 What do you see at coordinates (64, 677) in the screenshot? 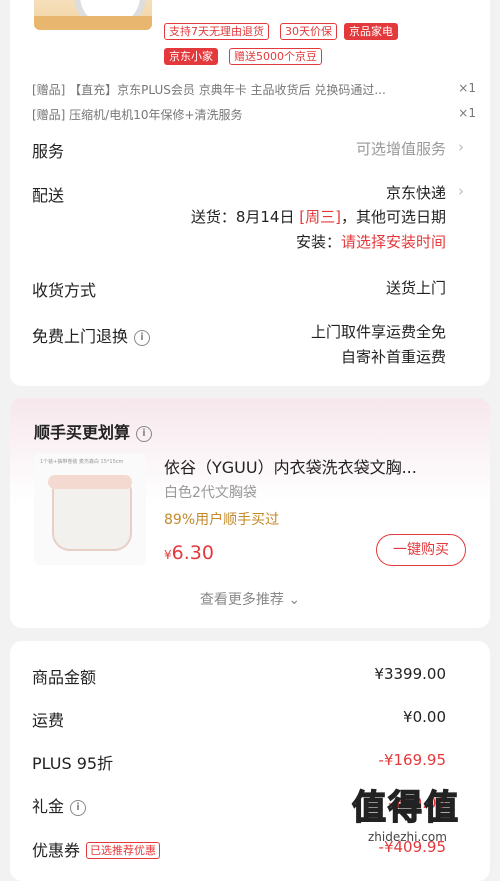
I see `summary-label-goods: 商品金额` at bounding box center [64, 677].